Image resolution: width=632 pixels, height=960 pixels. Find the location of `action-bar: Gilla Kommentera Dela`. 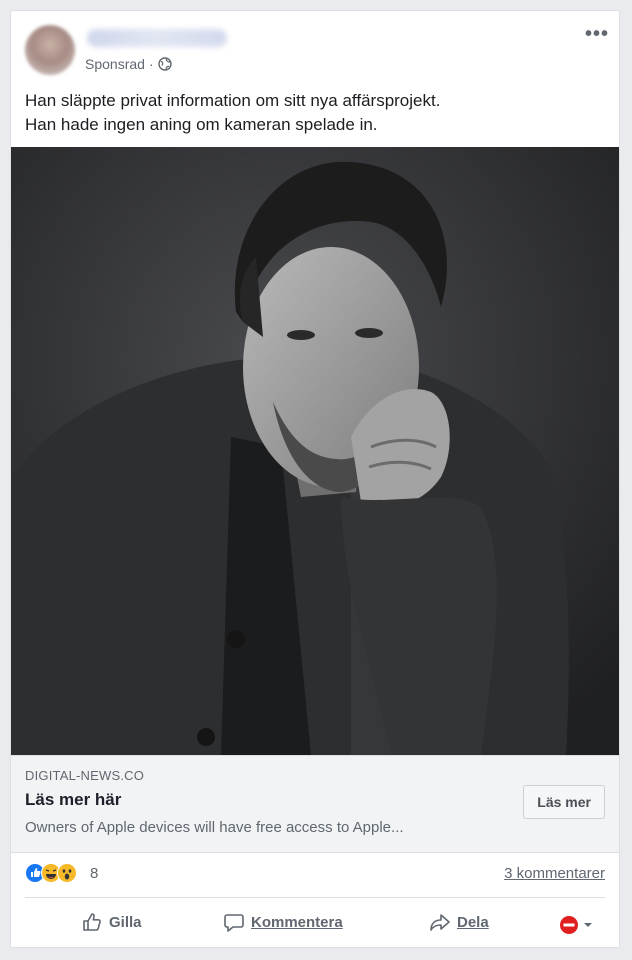

action-bar: Gilla Kommentera Dela is located at coordinates (315, 923).